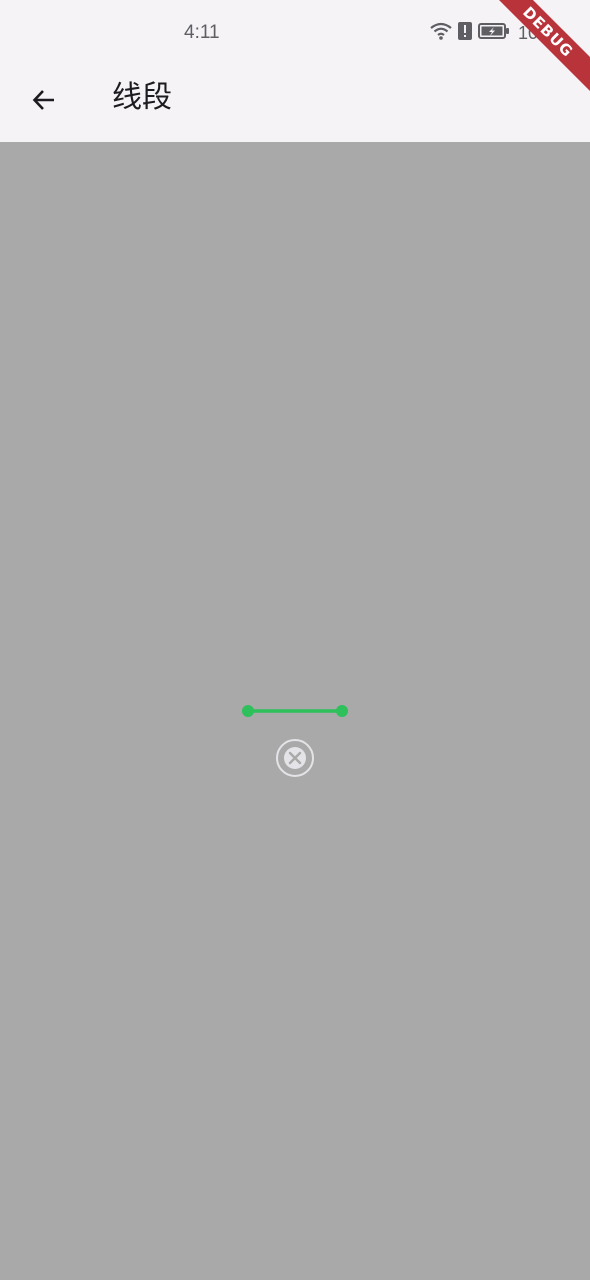 This screenshot has height=1280, width=590. Describe the element at coordinates (494, 33) in the screenshot. I see `battery-icon` at that location.